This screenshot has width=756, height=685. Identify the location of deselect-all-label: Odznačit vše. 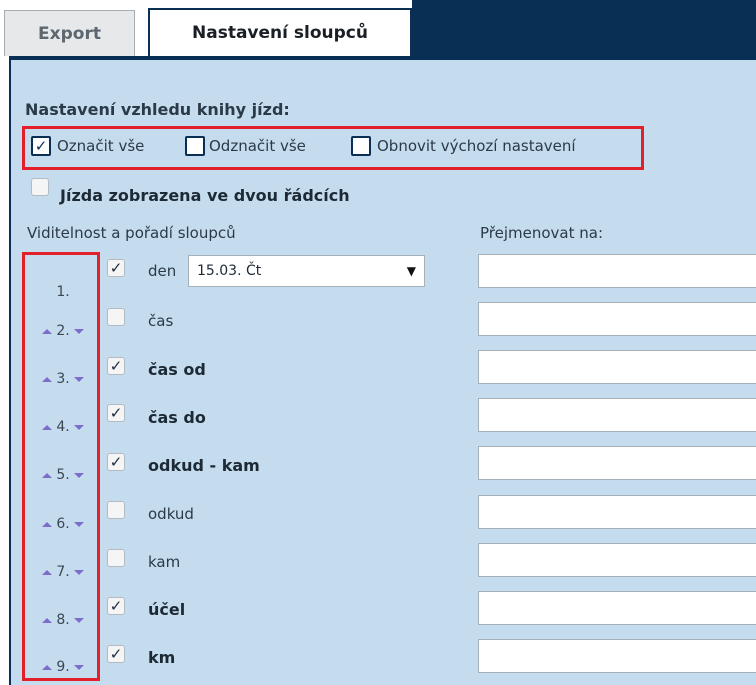
(257, 146).